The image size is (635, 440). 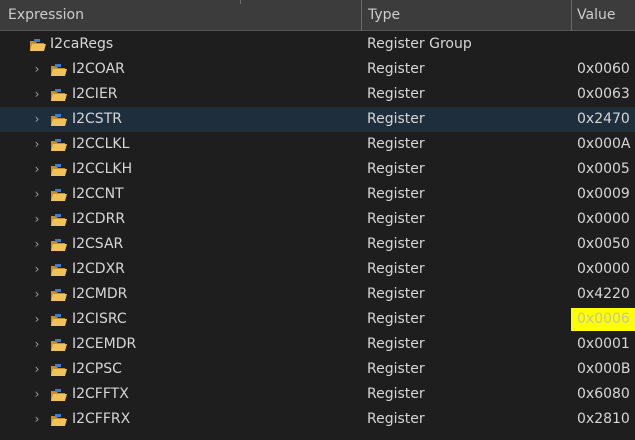 I want to click on register-row: › I2CISRC Register 0x0006, so click(x=317, y=319).